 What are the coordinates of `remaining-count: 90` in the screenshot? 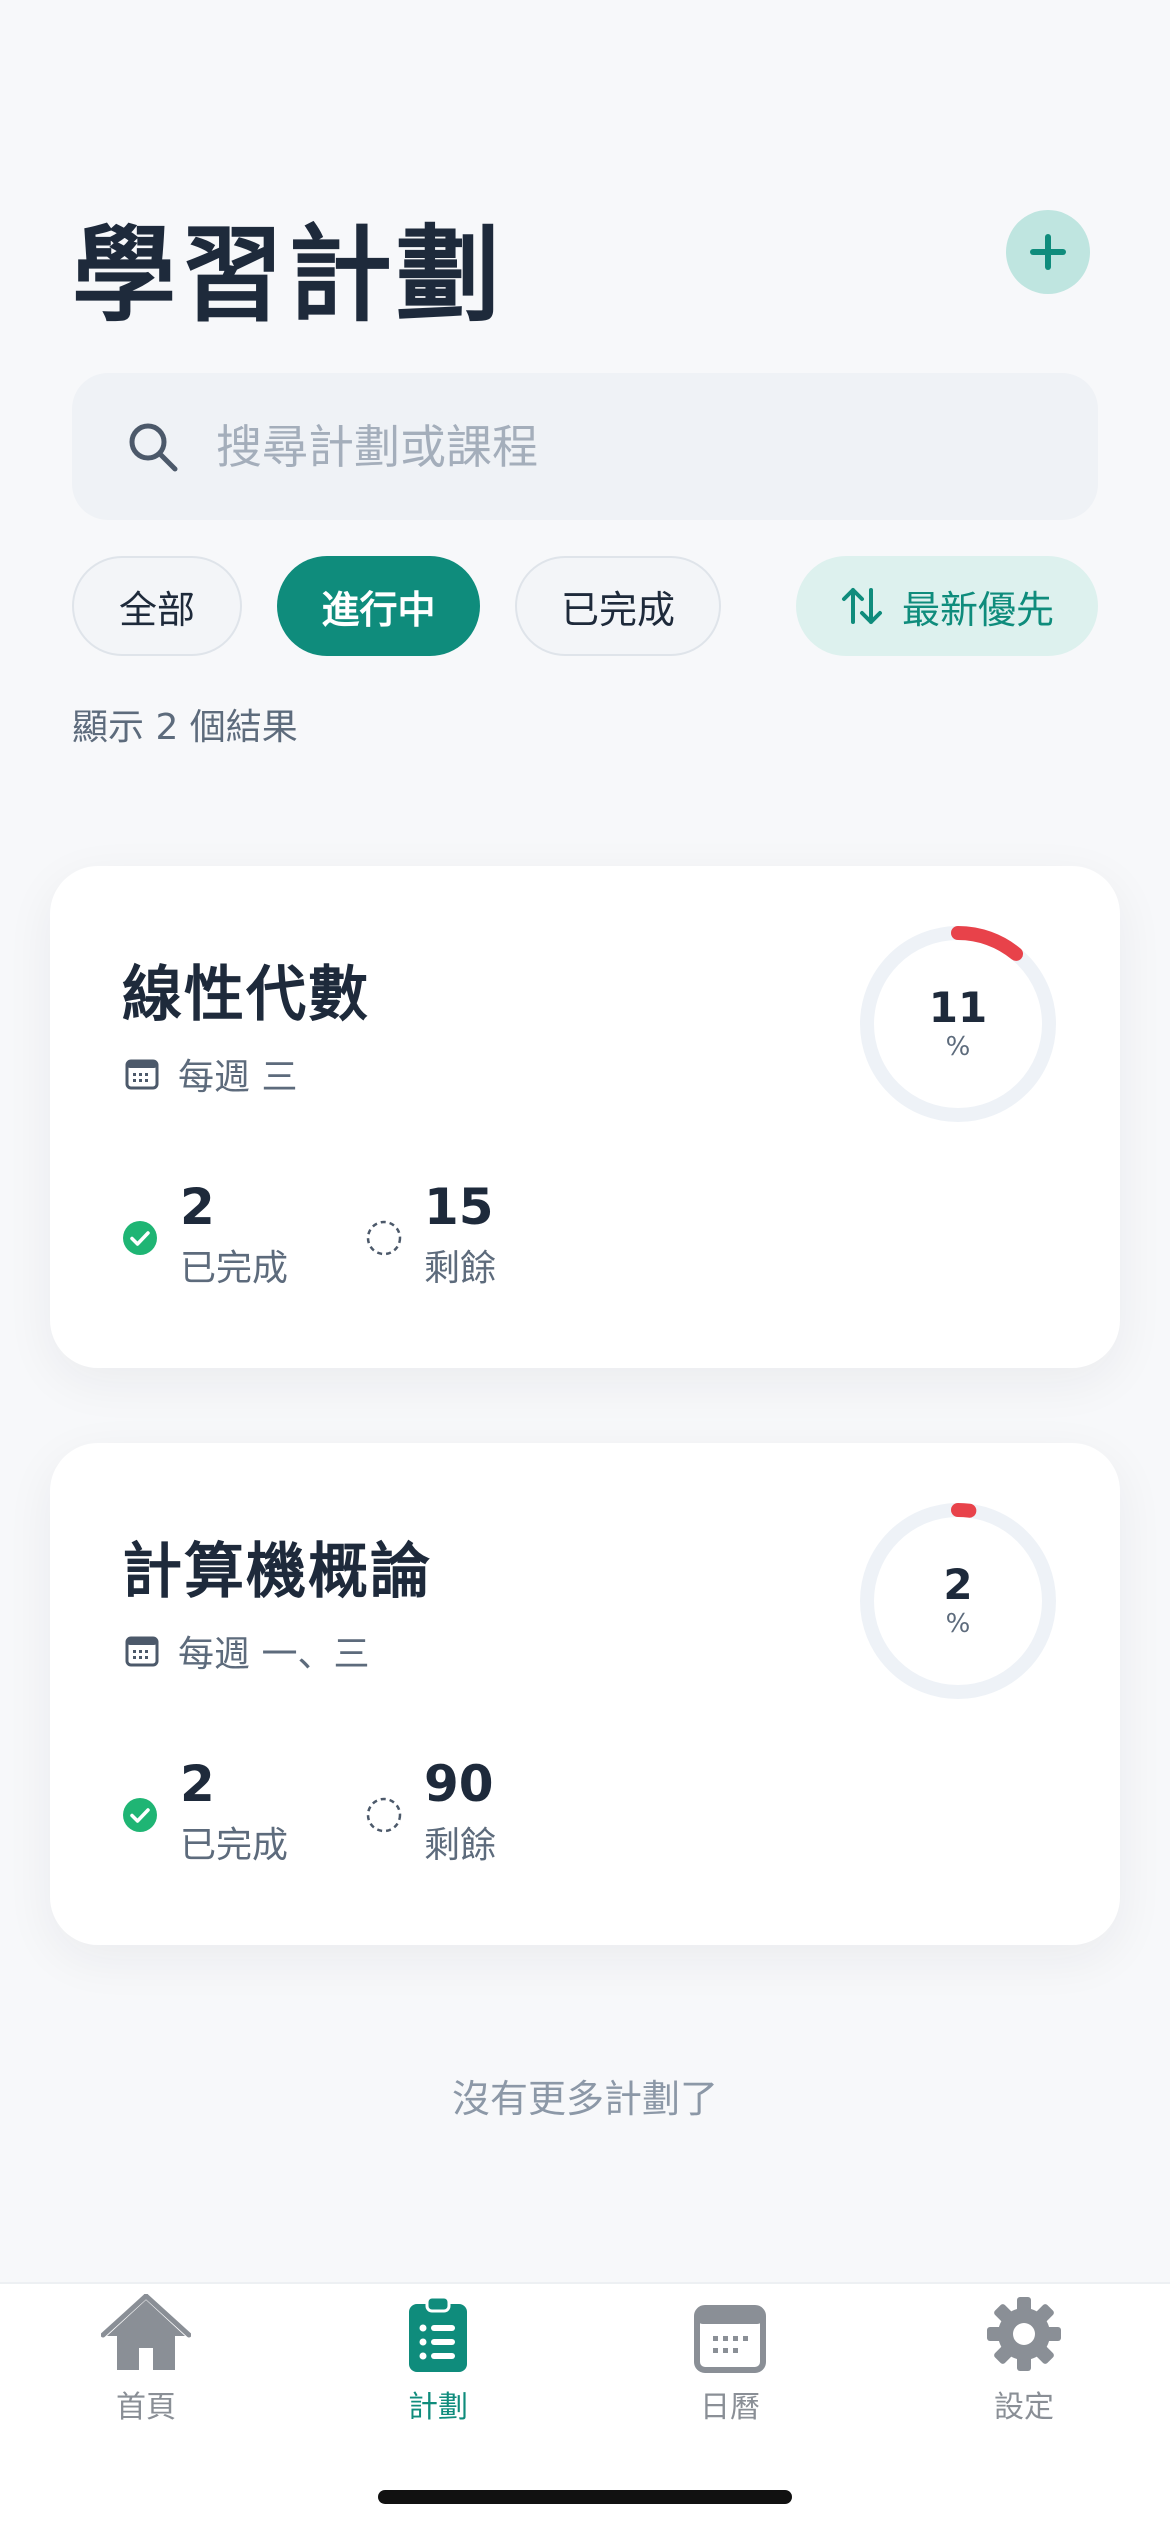 It's located at (459, 1784).